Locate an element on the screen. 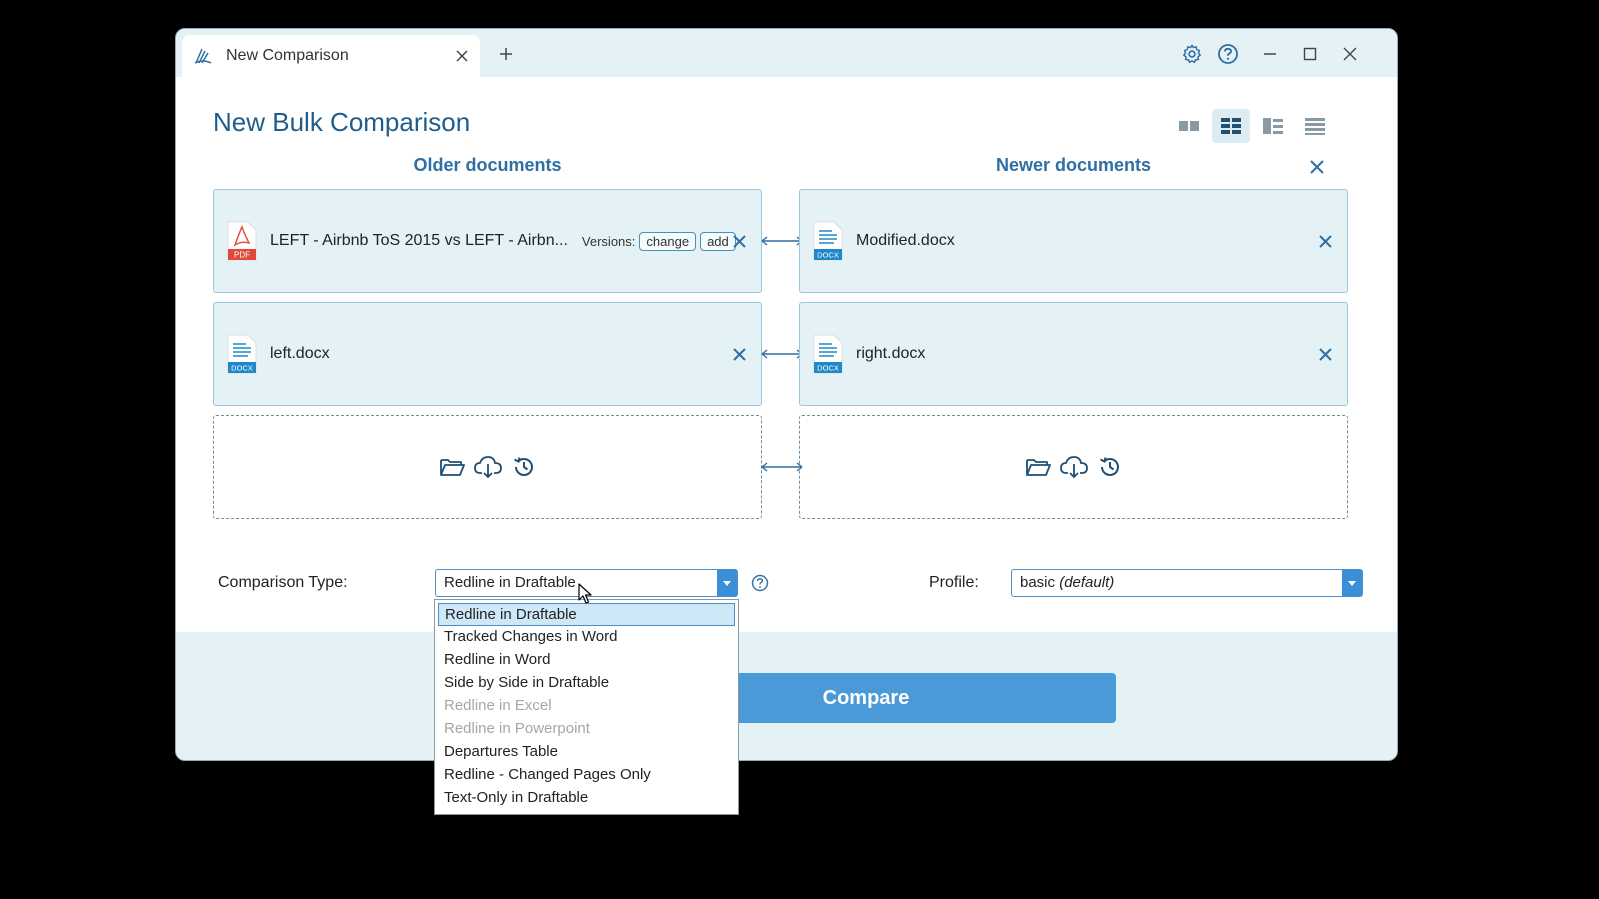 Image resolution: width=1599 pixels, height=899 pixels. tab-label: New Comparison is located at coordinates (287, 55).